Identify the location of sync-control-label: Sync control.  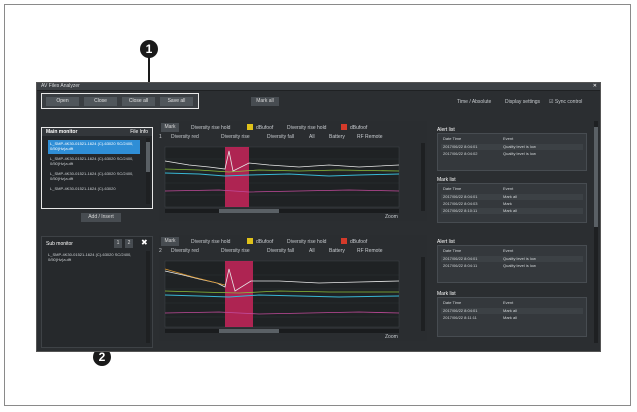
(568, 102).